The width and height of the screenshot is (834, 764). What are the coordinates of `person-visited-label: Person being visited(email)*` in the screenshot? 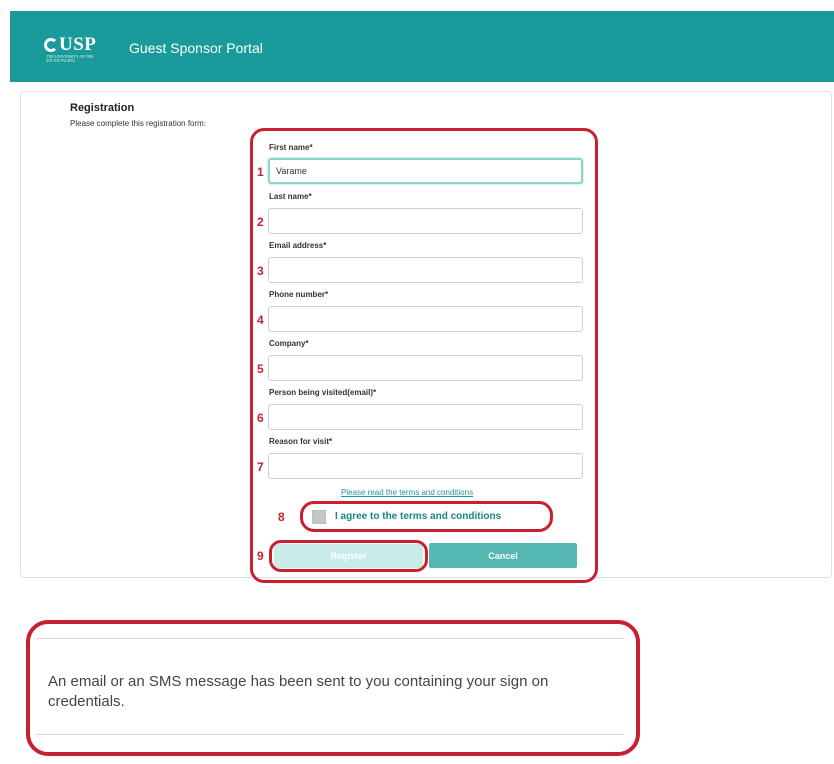 It's located at (323, 392).